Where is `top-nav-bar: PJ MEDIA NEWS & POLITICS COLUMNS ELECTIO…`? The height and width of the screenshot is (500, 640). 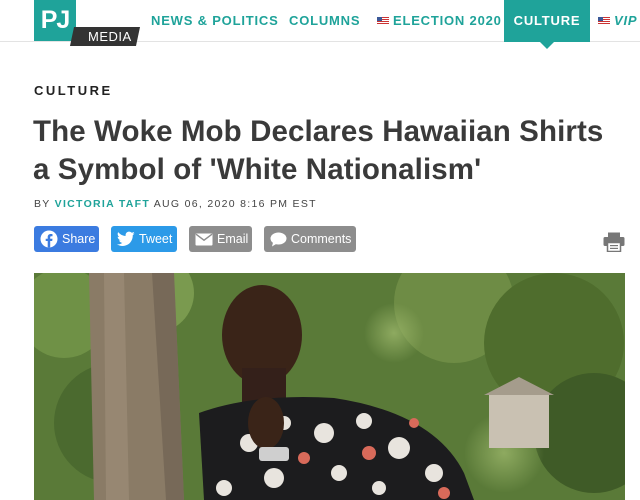
top-nav-bar: PJ MEDIA NEWS & POLITICS COLUMNS ELECTIO… is located at coordinates (320, 24).